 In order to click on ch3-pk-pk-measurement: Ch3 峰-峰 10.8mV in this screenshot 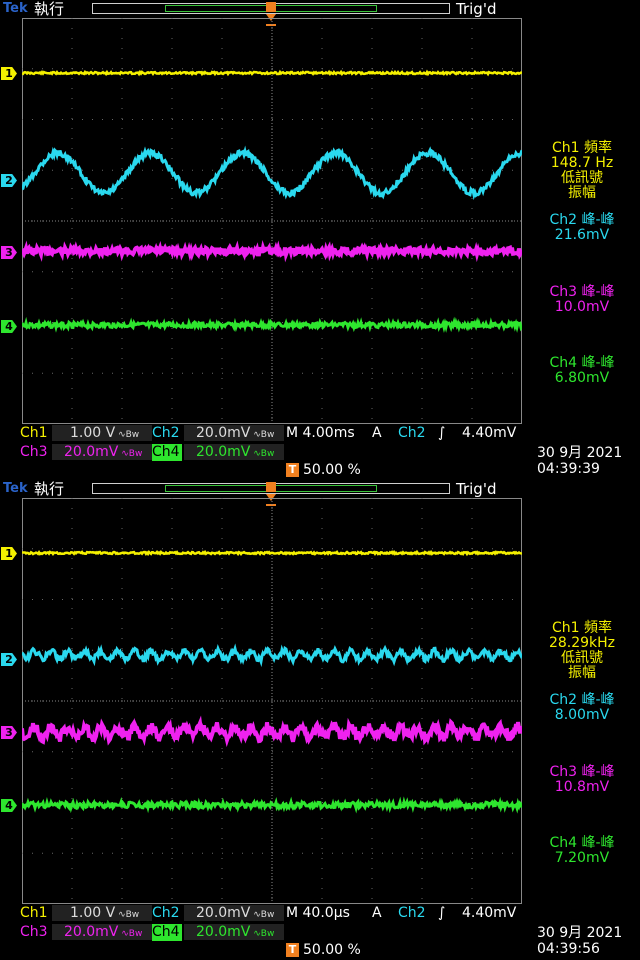, I will do `click(582, 780)`.